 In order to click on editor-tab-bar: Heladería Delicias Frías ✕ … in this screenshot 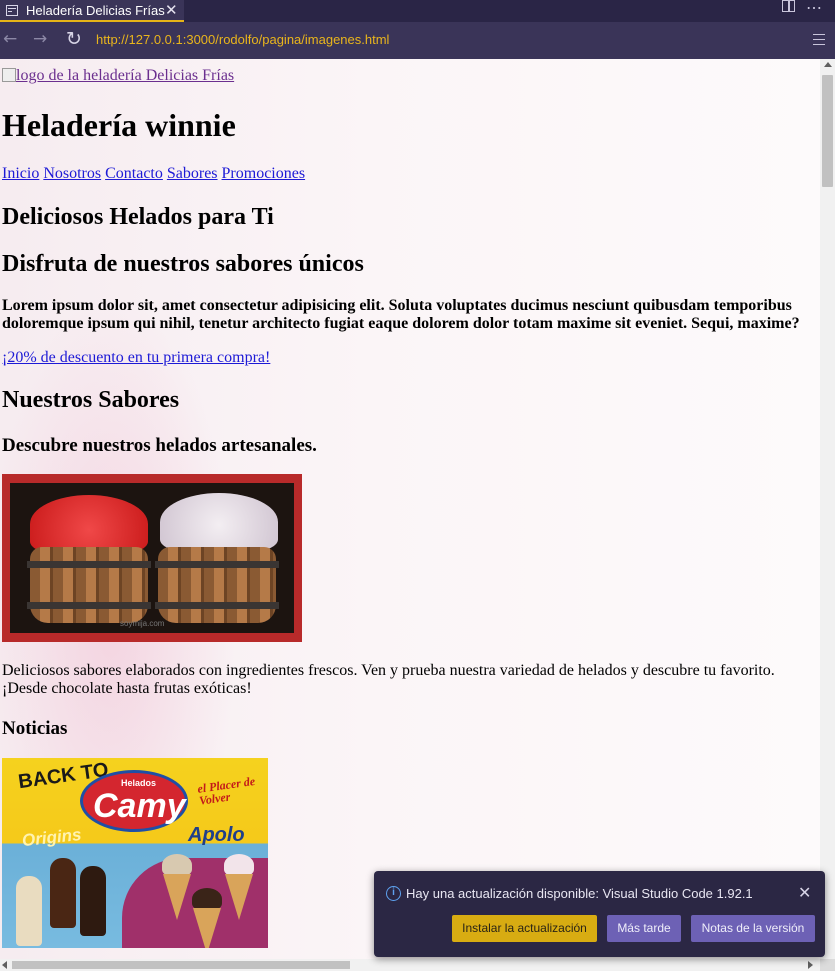, I will do `click(417, 11)`.